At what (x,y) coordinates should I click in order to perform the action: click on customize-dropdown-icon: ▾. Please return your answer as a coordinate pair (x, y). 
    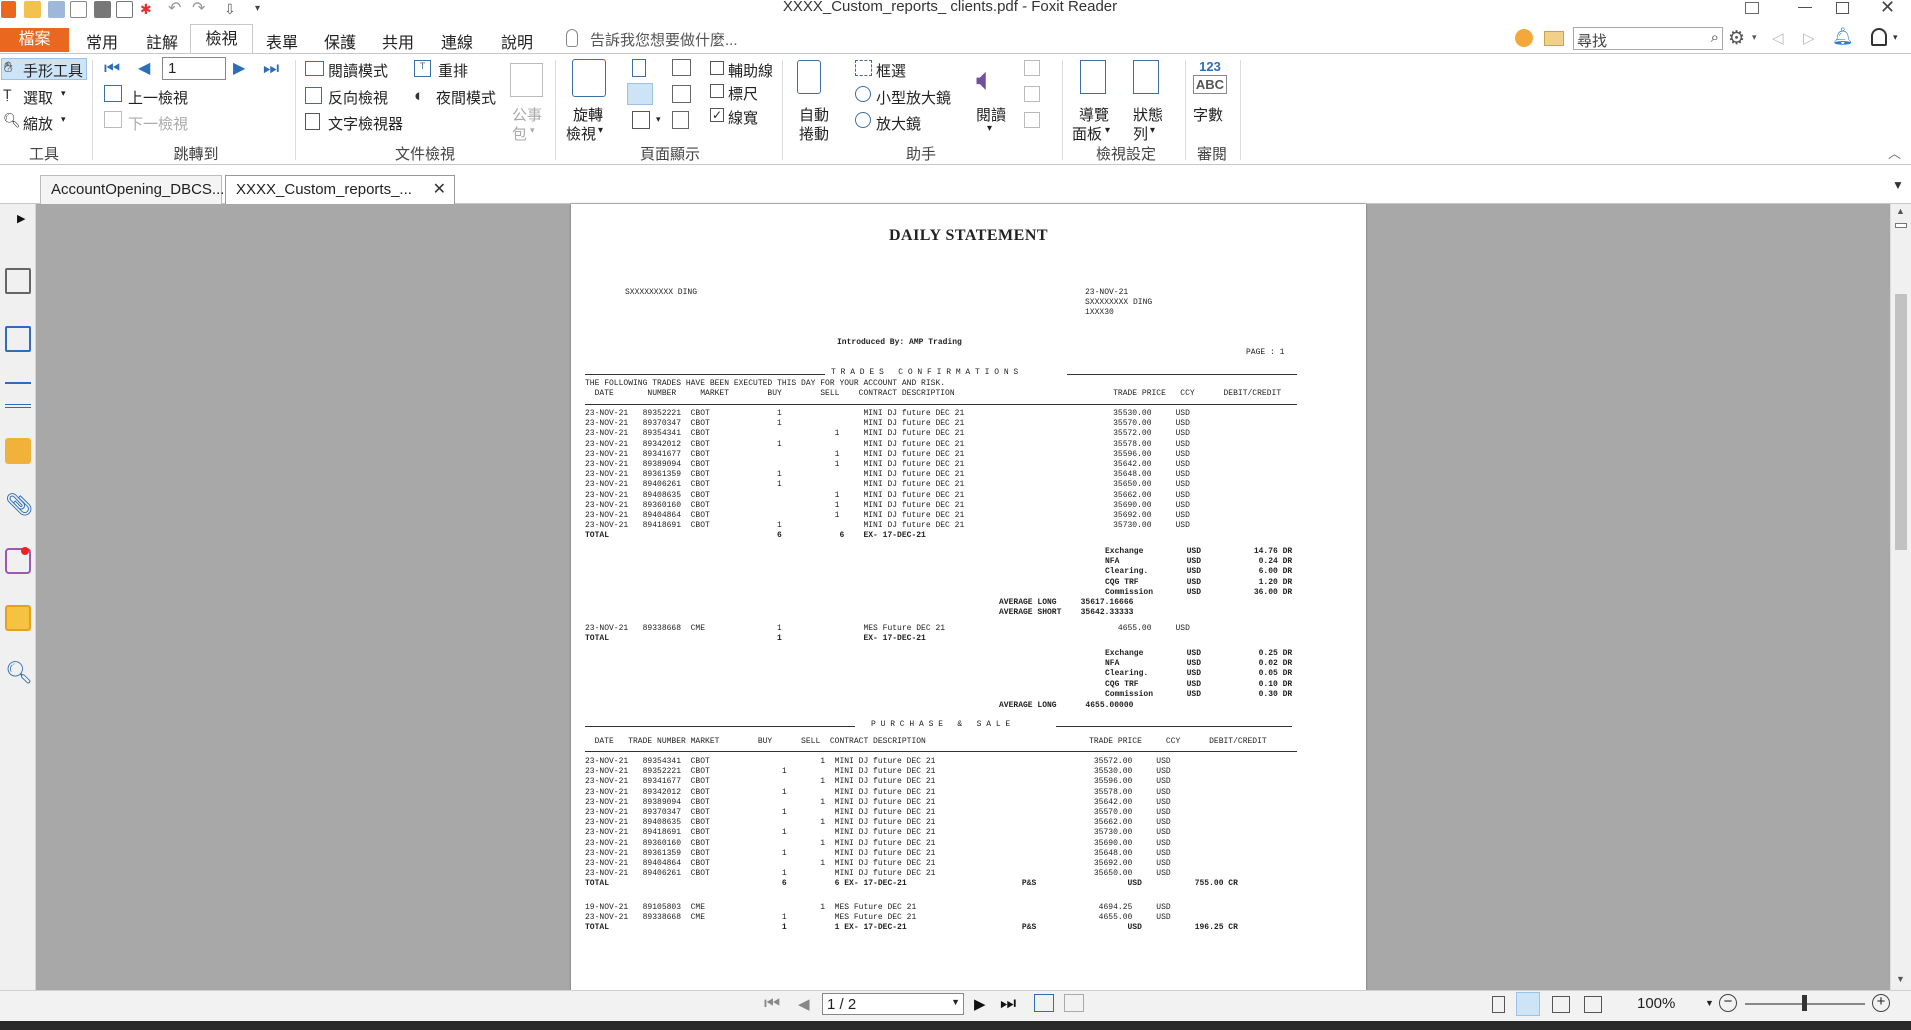
    Looking at the image, I should click on (263, 9).